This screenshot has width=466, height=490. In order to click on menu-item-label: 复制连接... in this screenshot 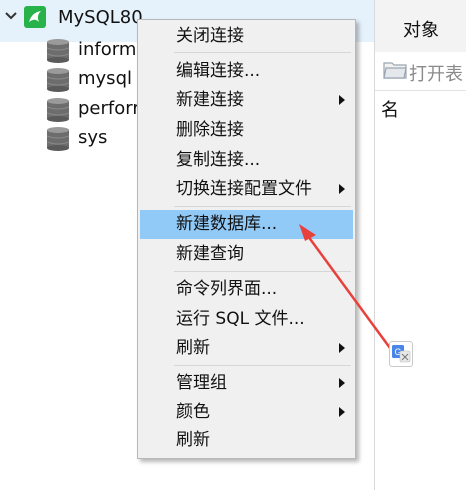, I will do `click(218, 160)`.